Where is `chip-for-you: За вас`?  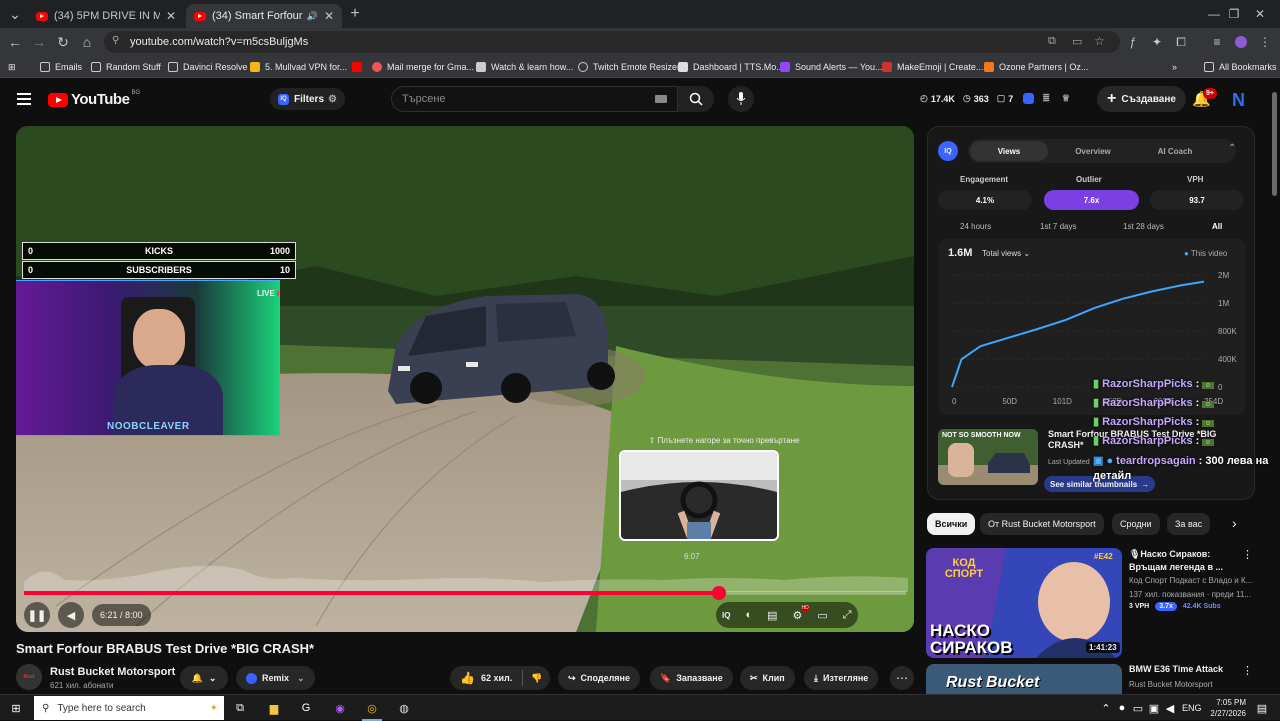
chip-for-you: За вас is located at coordinates (1189, 524).